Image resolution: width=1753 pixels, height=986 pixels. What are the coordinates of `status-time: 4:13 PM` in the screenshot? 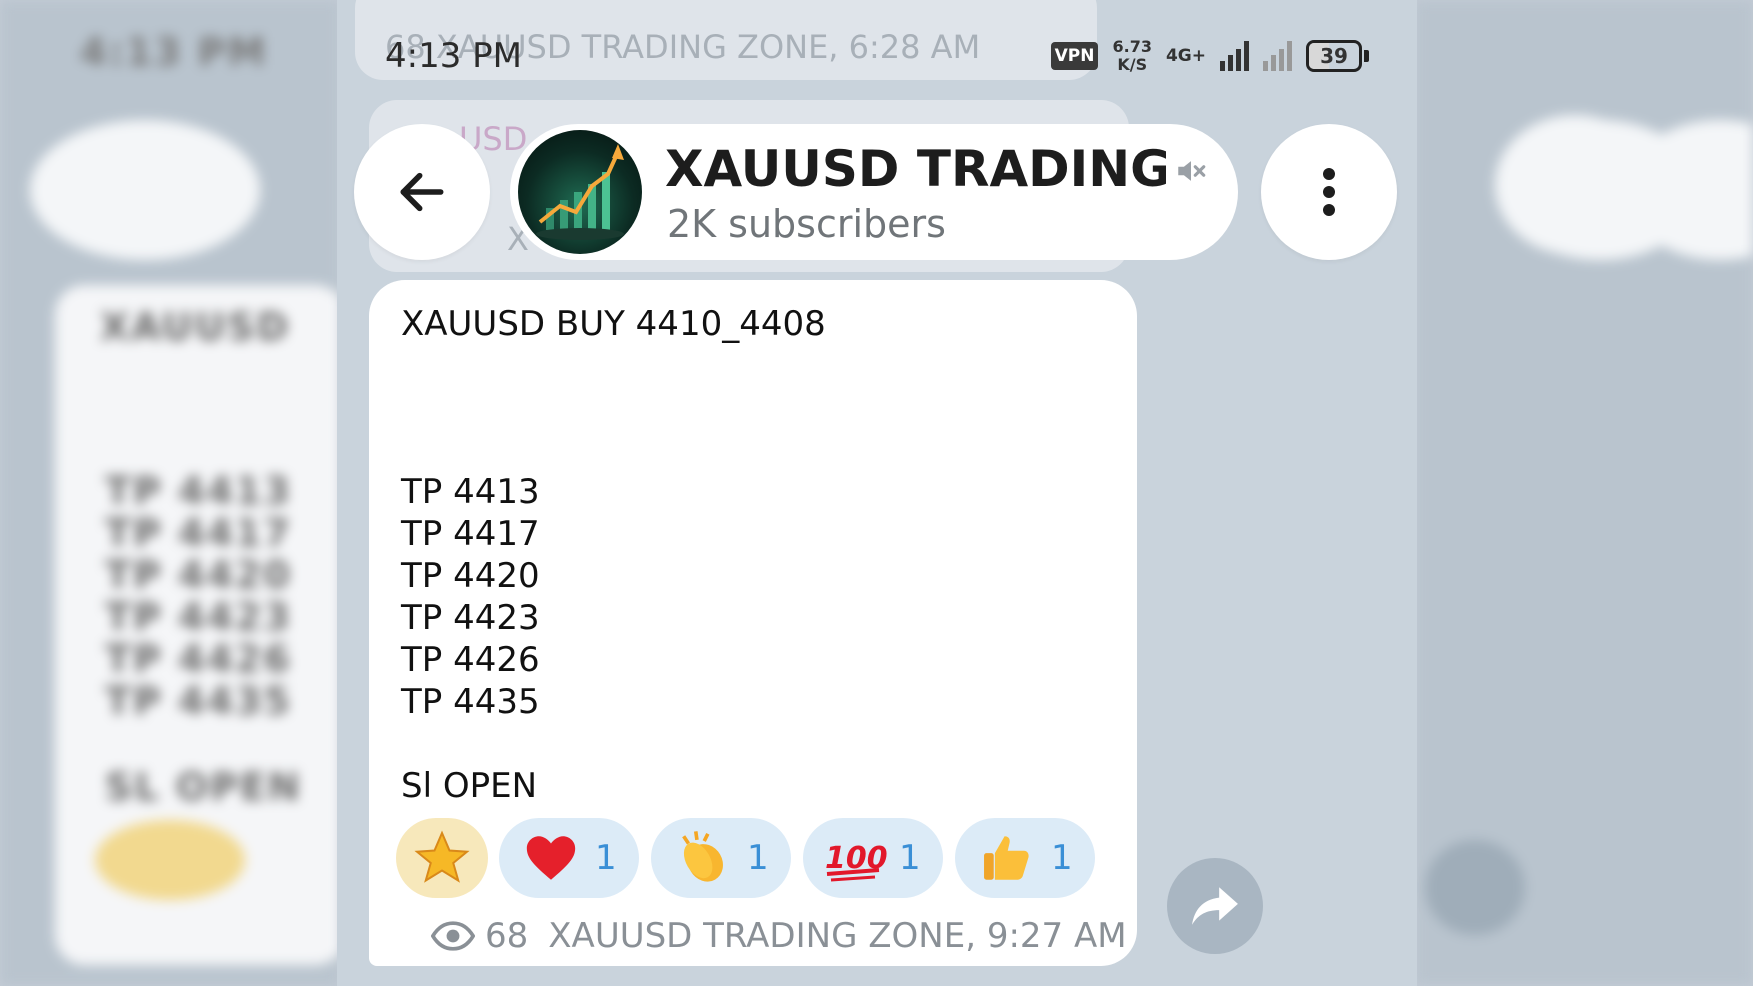 It's located at (453, 56).